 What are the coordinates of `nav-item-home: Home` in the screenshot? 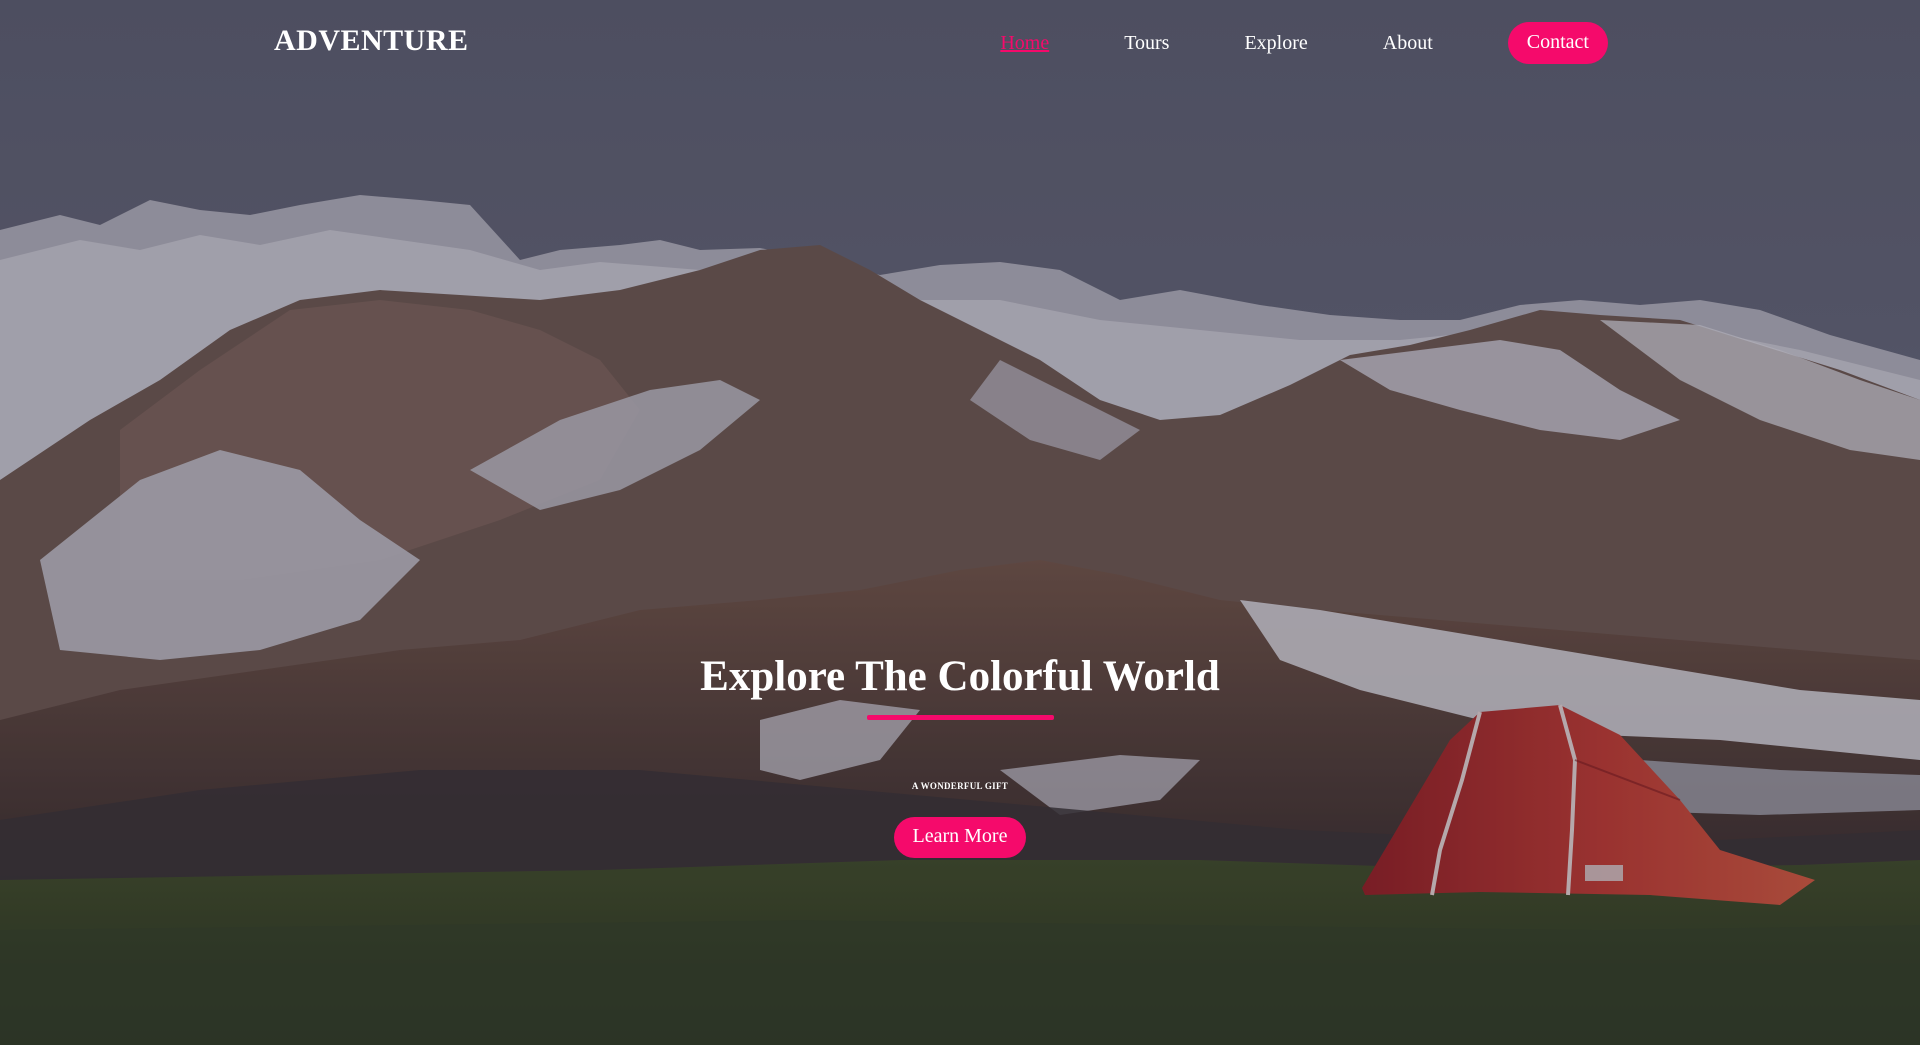 It's located at (1024, 43).